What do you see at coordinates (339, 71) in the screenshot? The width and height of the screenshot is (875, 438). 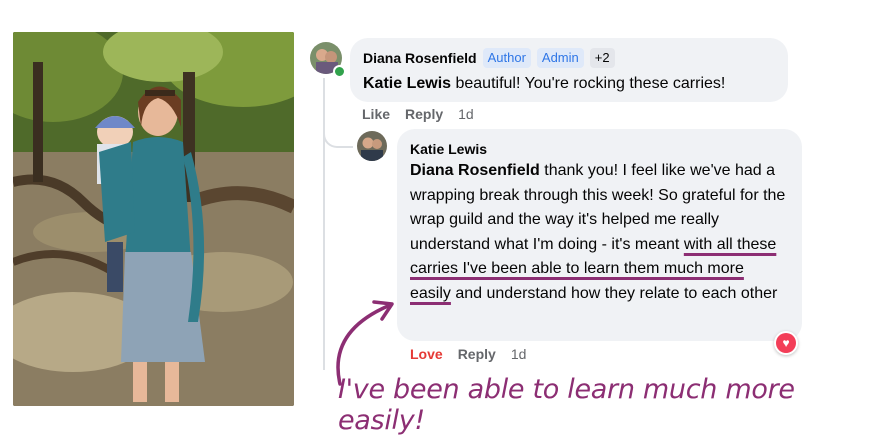 I see `online-status-dot` at bounding box center [339, 71].